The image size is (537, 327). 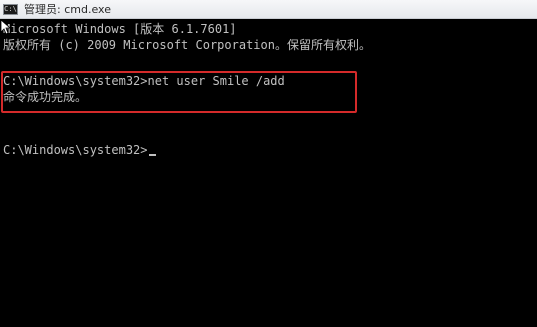 I want to click on window-title: 管理员: cmd.exe, so click(x=67, y=9).